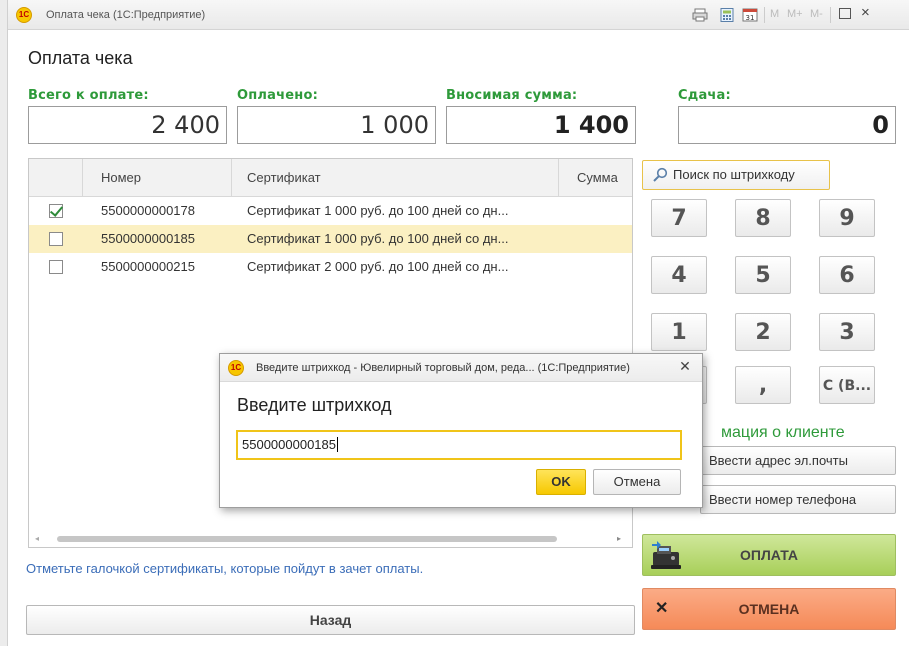 This screenshot has width=909, height=646. I want to click on paid-field: 1 000, so click(336, 125).